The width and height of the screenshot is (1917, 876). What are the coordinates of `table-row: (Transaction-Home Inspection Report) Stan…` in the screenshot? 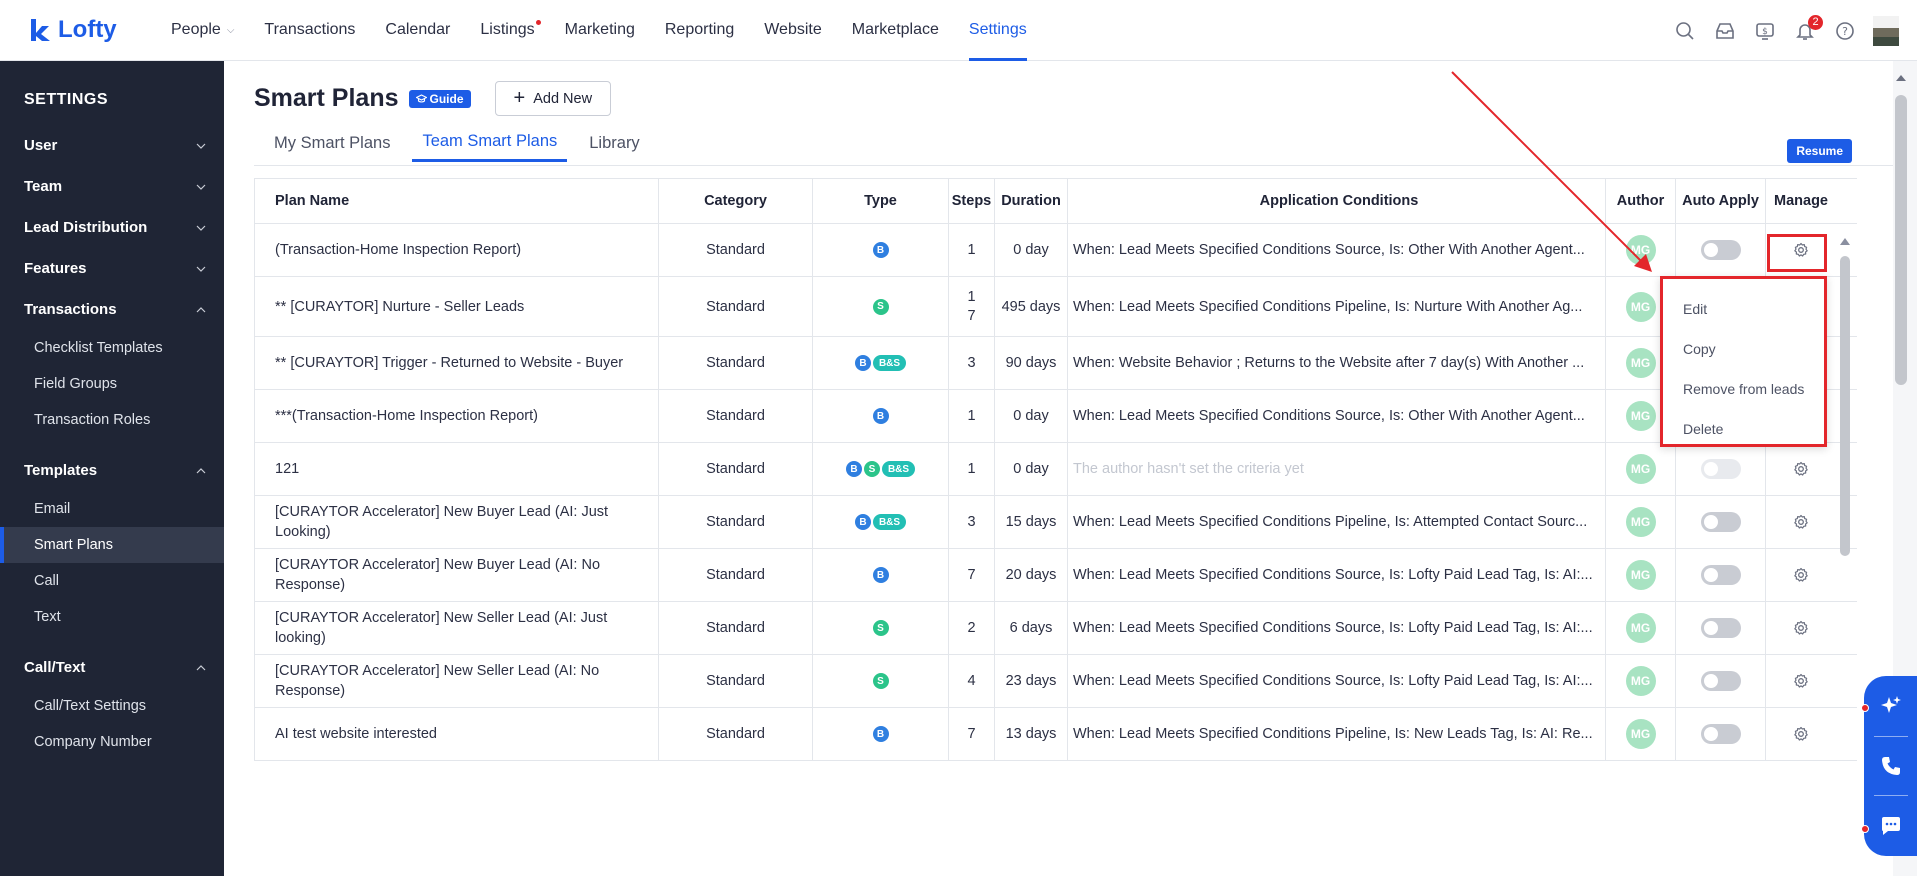 It's located at (1056, 250).